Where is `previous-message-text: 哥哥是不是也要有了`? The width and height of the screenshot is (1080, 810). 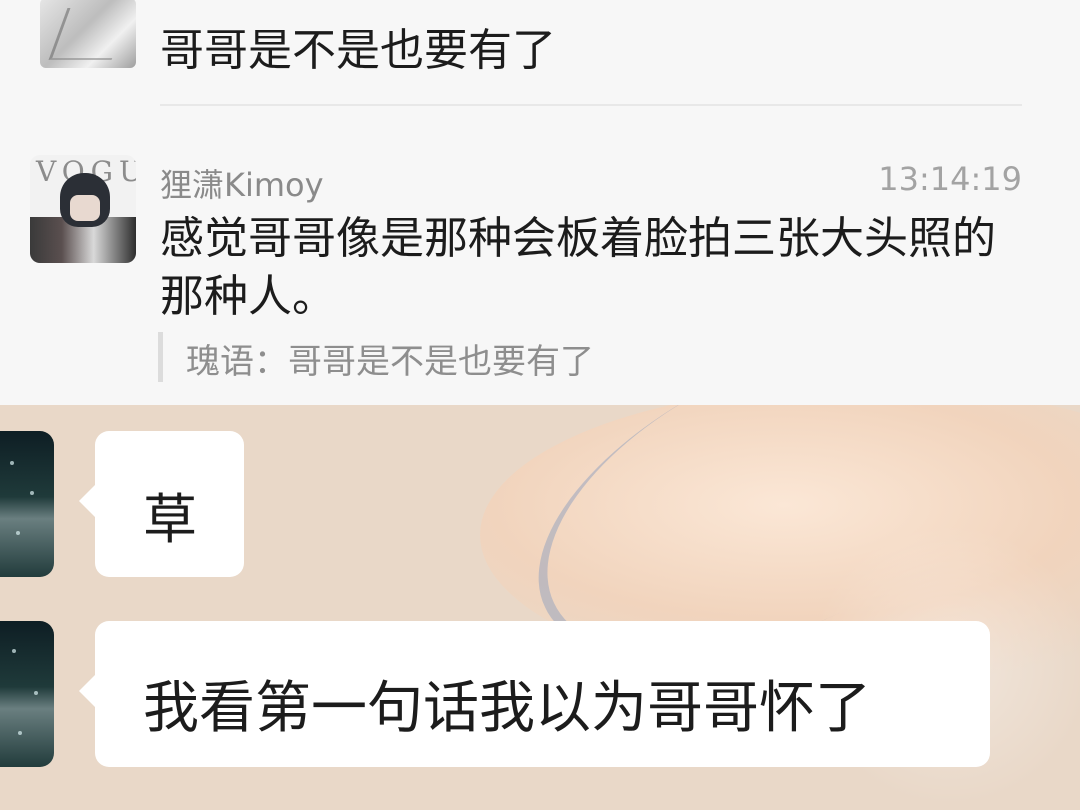
previous-message-text: 哥哥是不是也要有了 is located at coordinates (358, 50).